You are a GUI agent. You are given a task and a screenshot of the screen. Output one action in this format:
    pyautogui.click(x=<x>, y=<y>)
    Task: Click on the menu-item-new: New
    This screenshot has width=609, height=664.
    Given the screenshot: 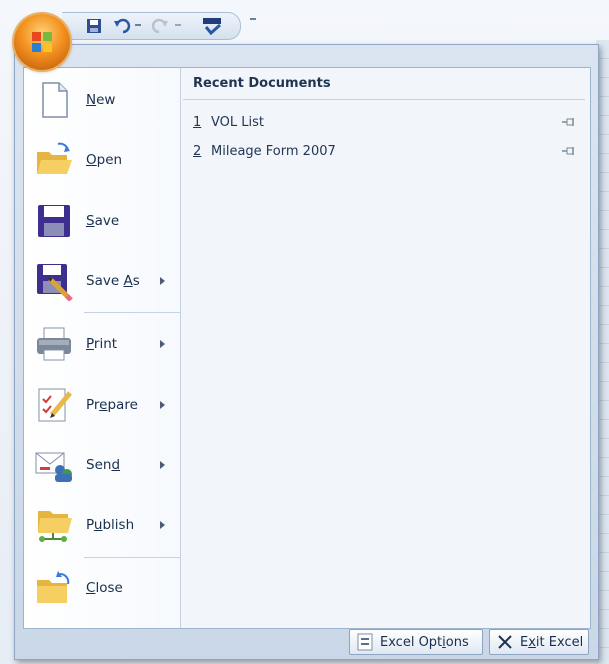 What is the action you would take?
    pyautogui.click(x=102, y=100)
    